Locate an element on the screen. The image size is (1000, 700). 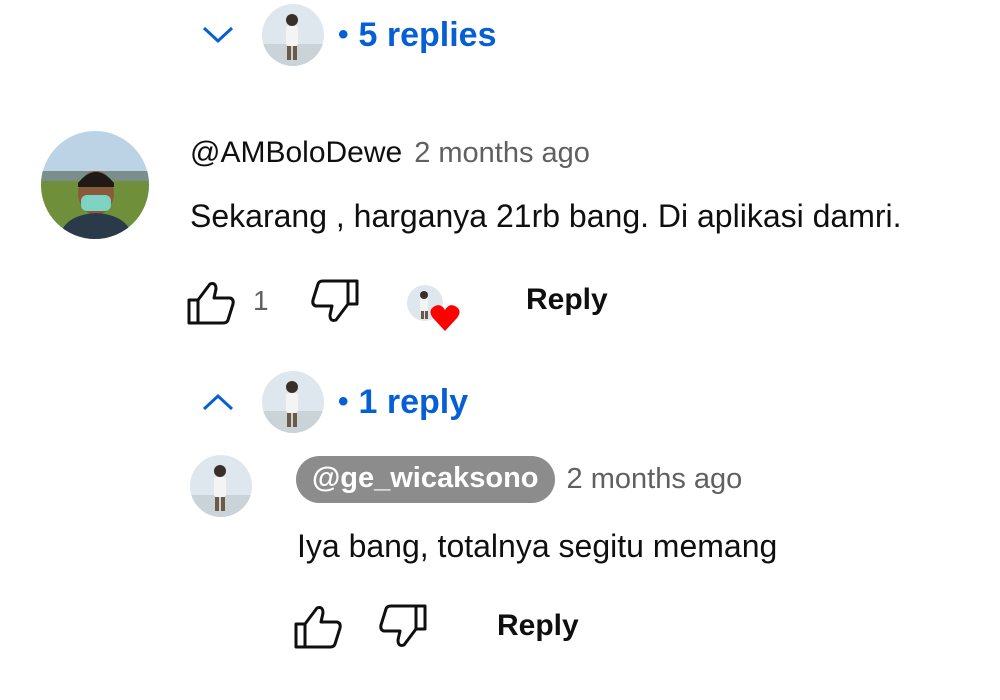
show-replies-toggle: • 5 replies is located at coordinates (348, 35).